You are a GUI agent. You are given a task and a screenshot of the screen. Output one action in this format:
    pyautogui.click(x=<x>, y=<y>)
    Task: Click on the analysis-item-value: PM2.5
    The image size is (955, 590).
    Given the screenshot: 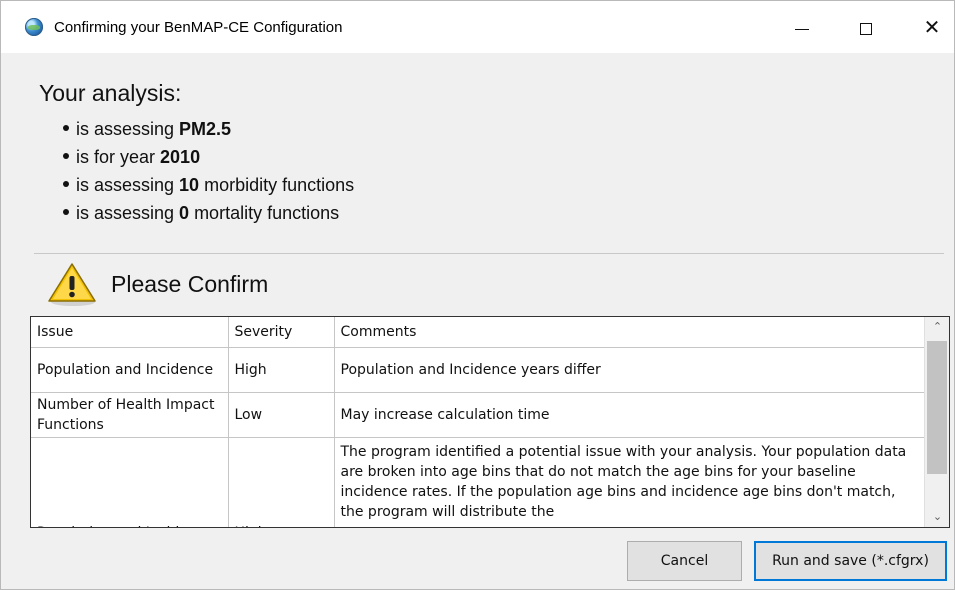 What is the action you would take?
    pyautogui.click(x=205, y=129)
    